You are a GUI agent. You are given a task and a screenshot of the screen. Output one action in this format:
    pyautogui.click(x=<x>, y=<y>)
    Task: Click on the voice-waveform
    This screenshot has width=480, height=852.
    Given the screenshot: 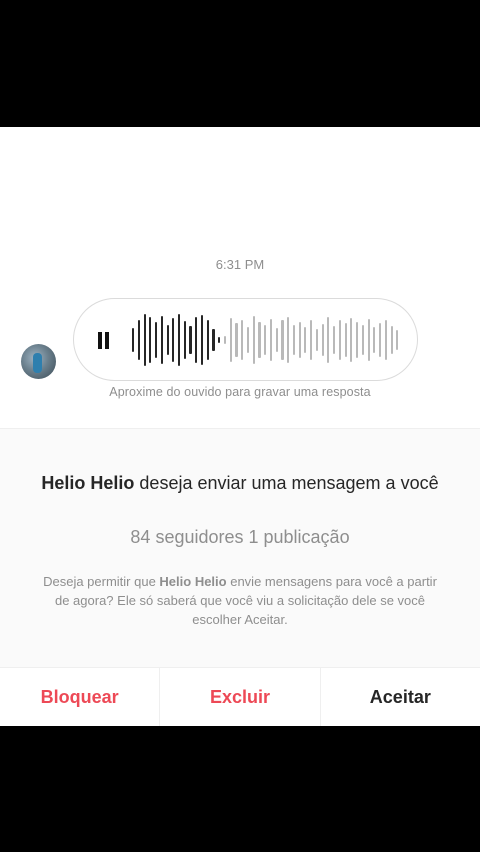 What is the action you would take?
    pyautogui.click(x=267, y=340)
    